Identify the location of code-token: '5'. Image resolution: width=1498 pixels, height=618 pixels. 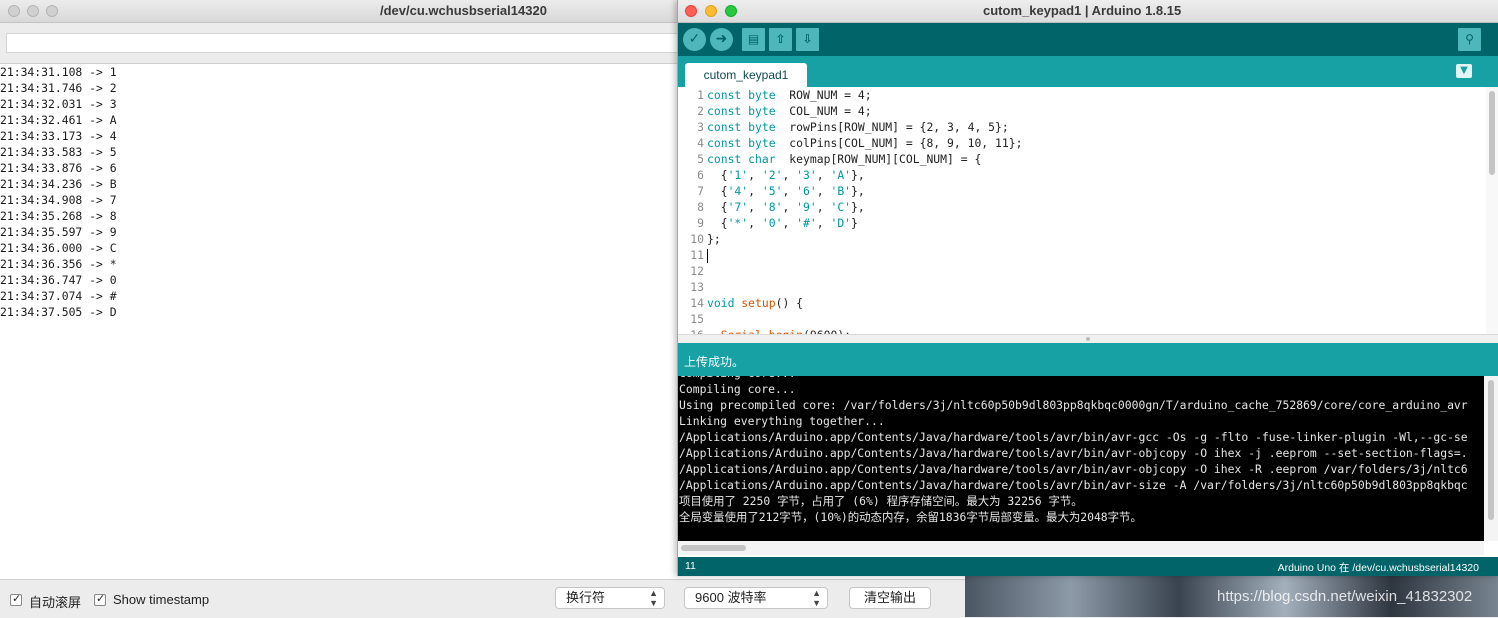
(772, 191).